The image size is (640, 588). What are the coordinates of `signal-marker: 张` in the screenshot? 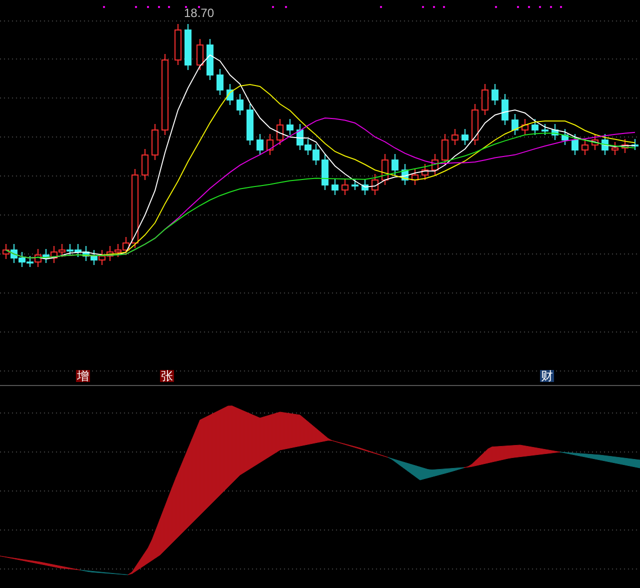 It's located at (167, 376).